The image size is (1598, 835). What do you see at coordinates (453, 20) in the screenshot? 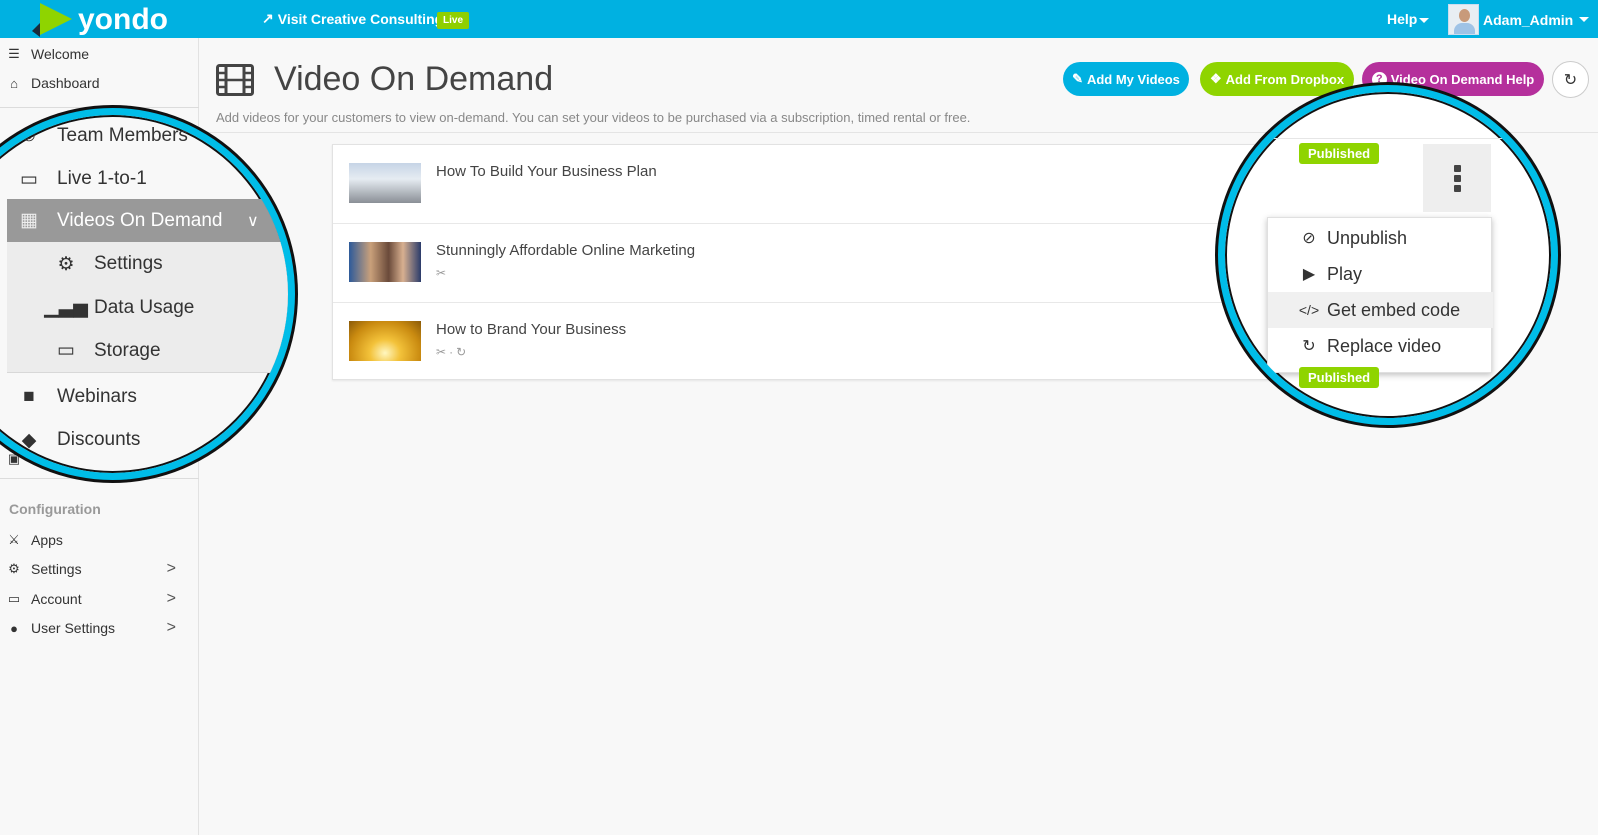
I see `live-badge: Live` at bounding box center [453, 20].